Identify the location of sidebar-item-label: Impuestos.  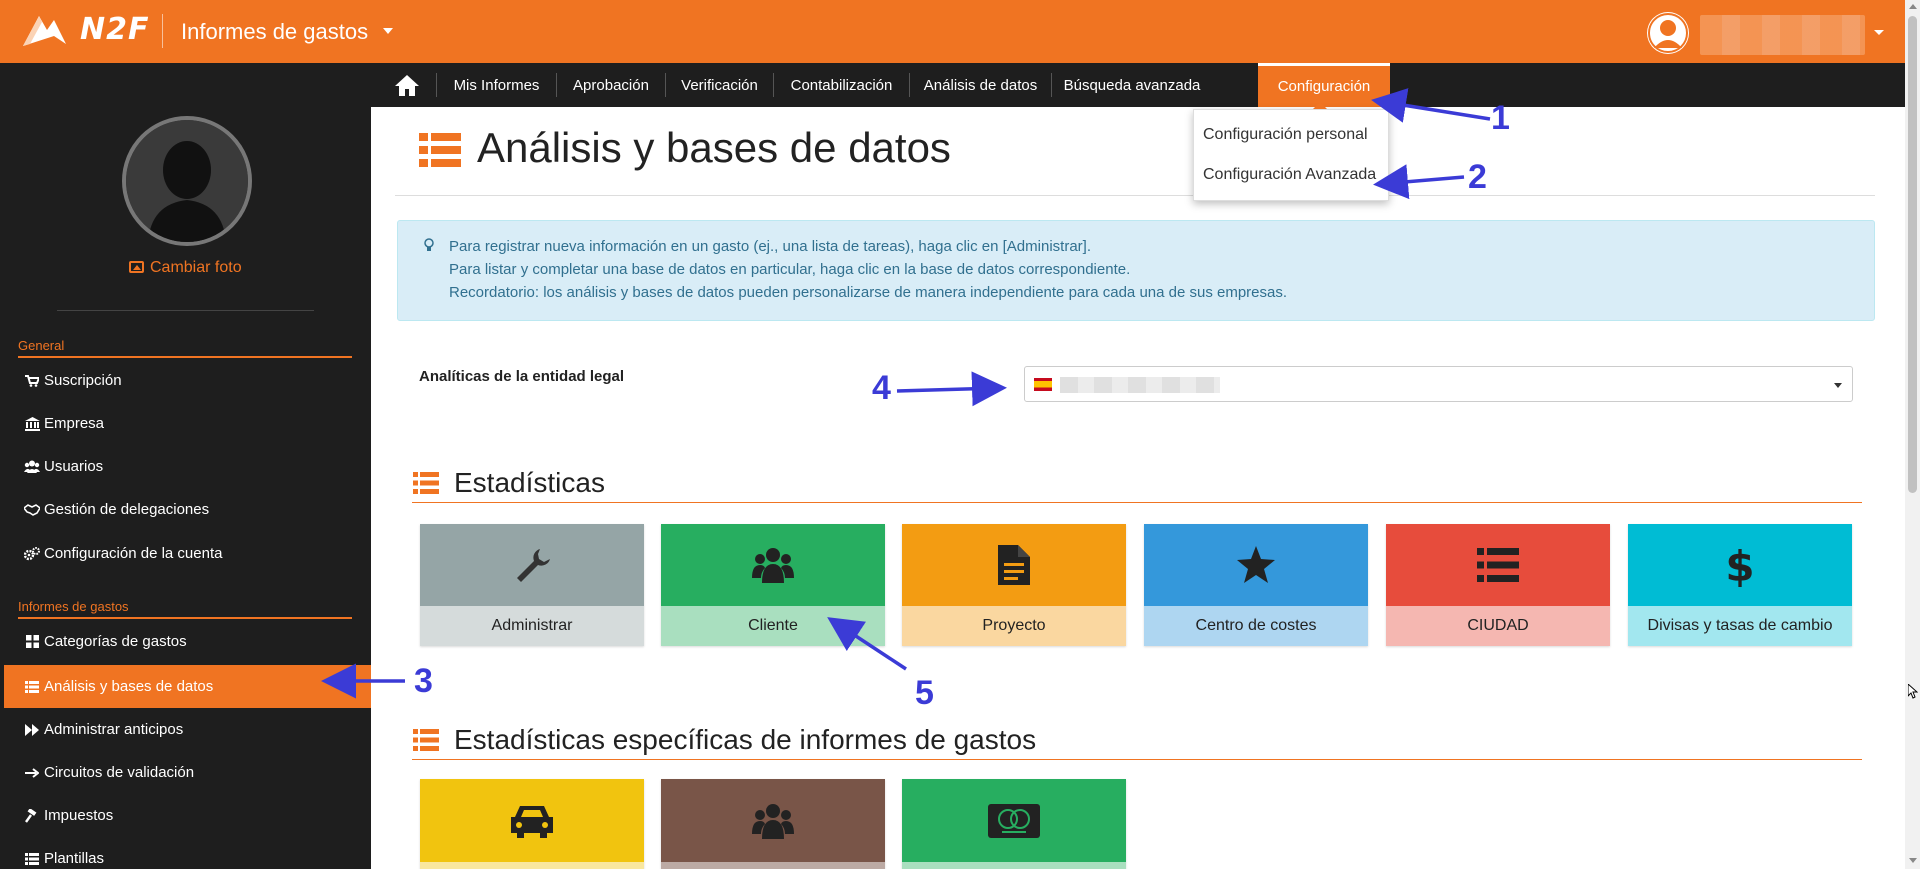
(79, 815).